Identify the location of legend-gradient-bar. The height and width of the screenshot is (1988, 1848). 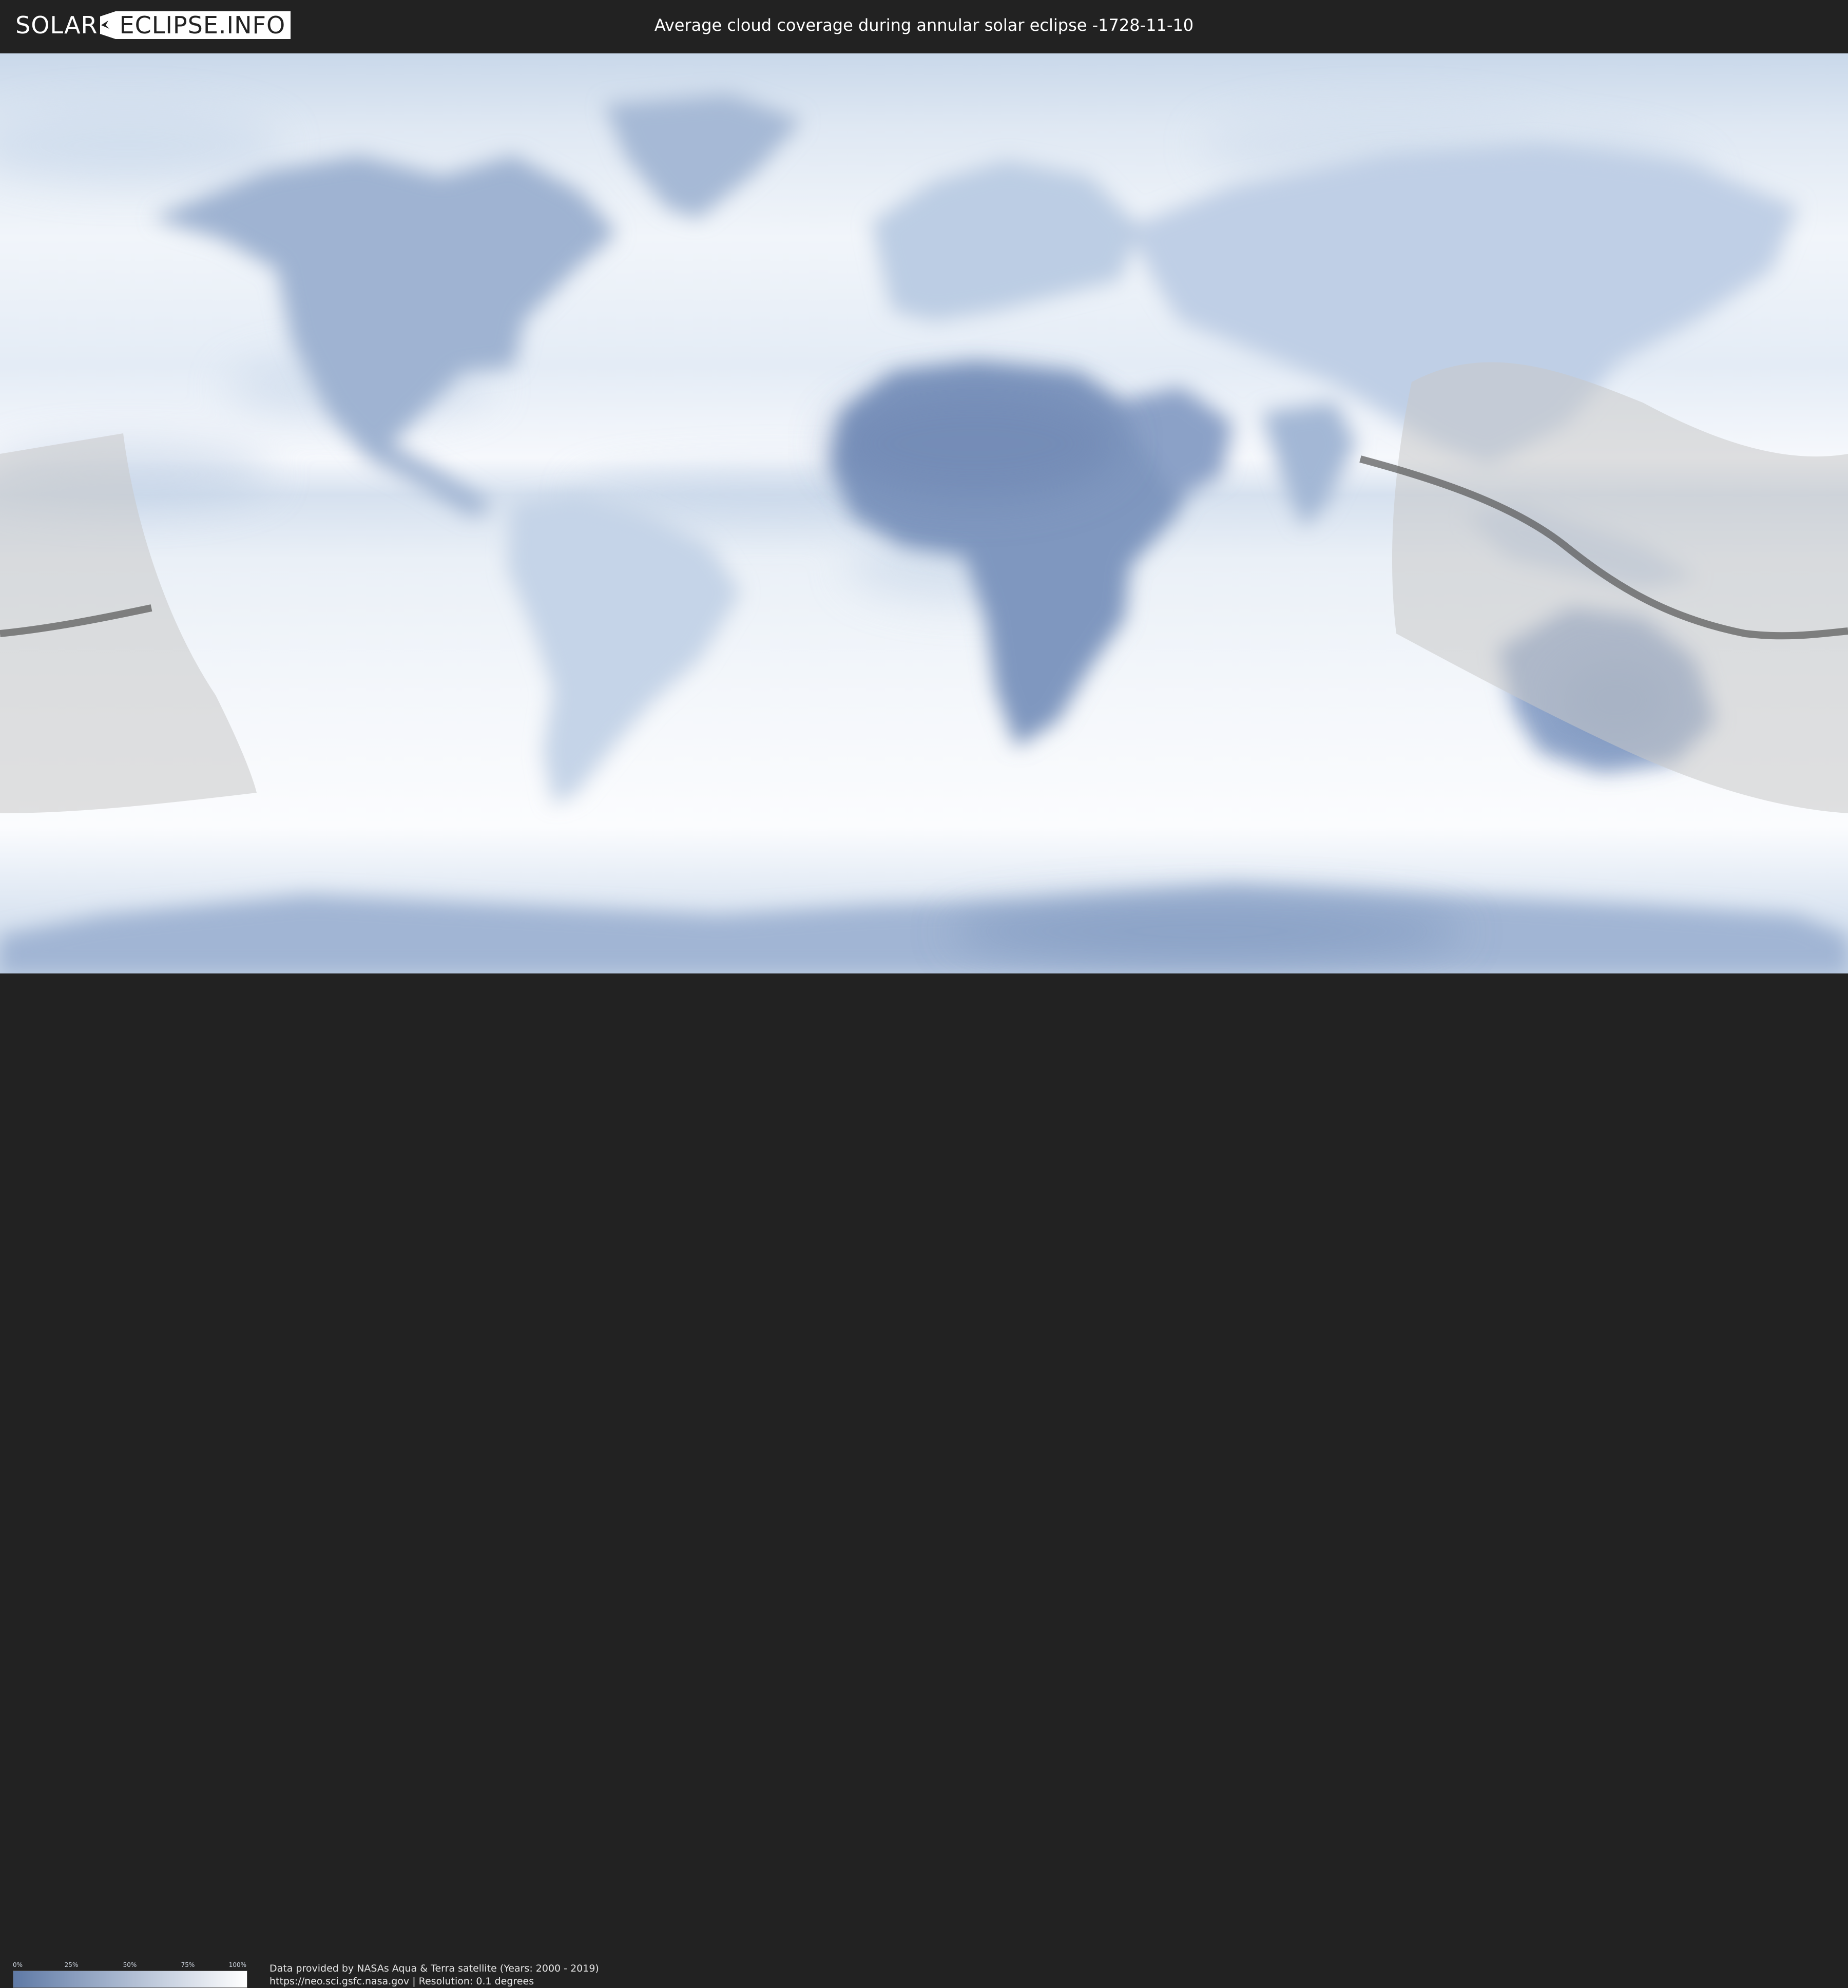
(130, 1980).